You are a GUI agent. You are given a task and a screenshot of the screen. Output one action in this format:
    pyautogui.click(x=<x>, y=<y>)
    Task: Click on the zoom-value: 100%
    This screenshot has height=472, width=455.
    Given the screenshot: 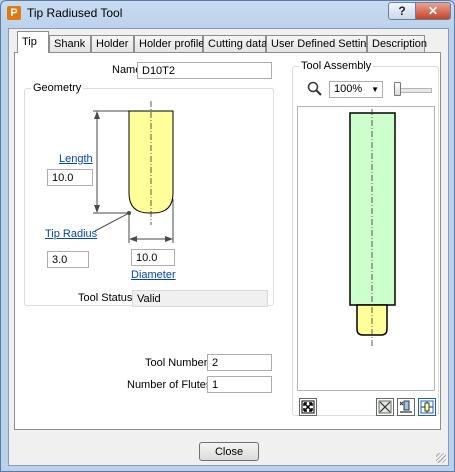 What is the action you would take?
    pyautogui.click(x=348, y=89)
    